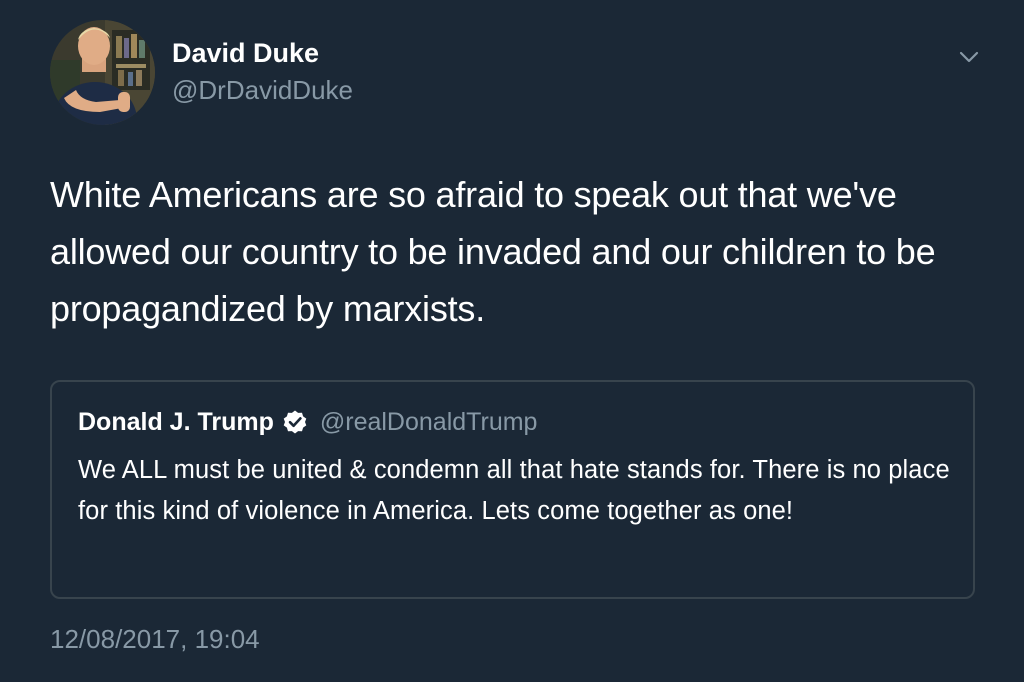 Image resolution: width=1024 pixels, height=682 pixels. I want to click on author-handle: @DrDavidDuke, so click(262, 90).